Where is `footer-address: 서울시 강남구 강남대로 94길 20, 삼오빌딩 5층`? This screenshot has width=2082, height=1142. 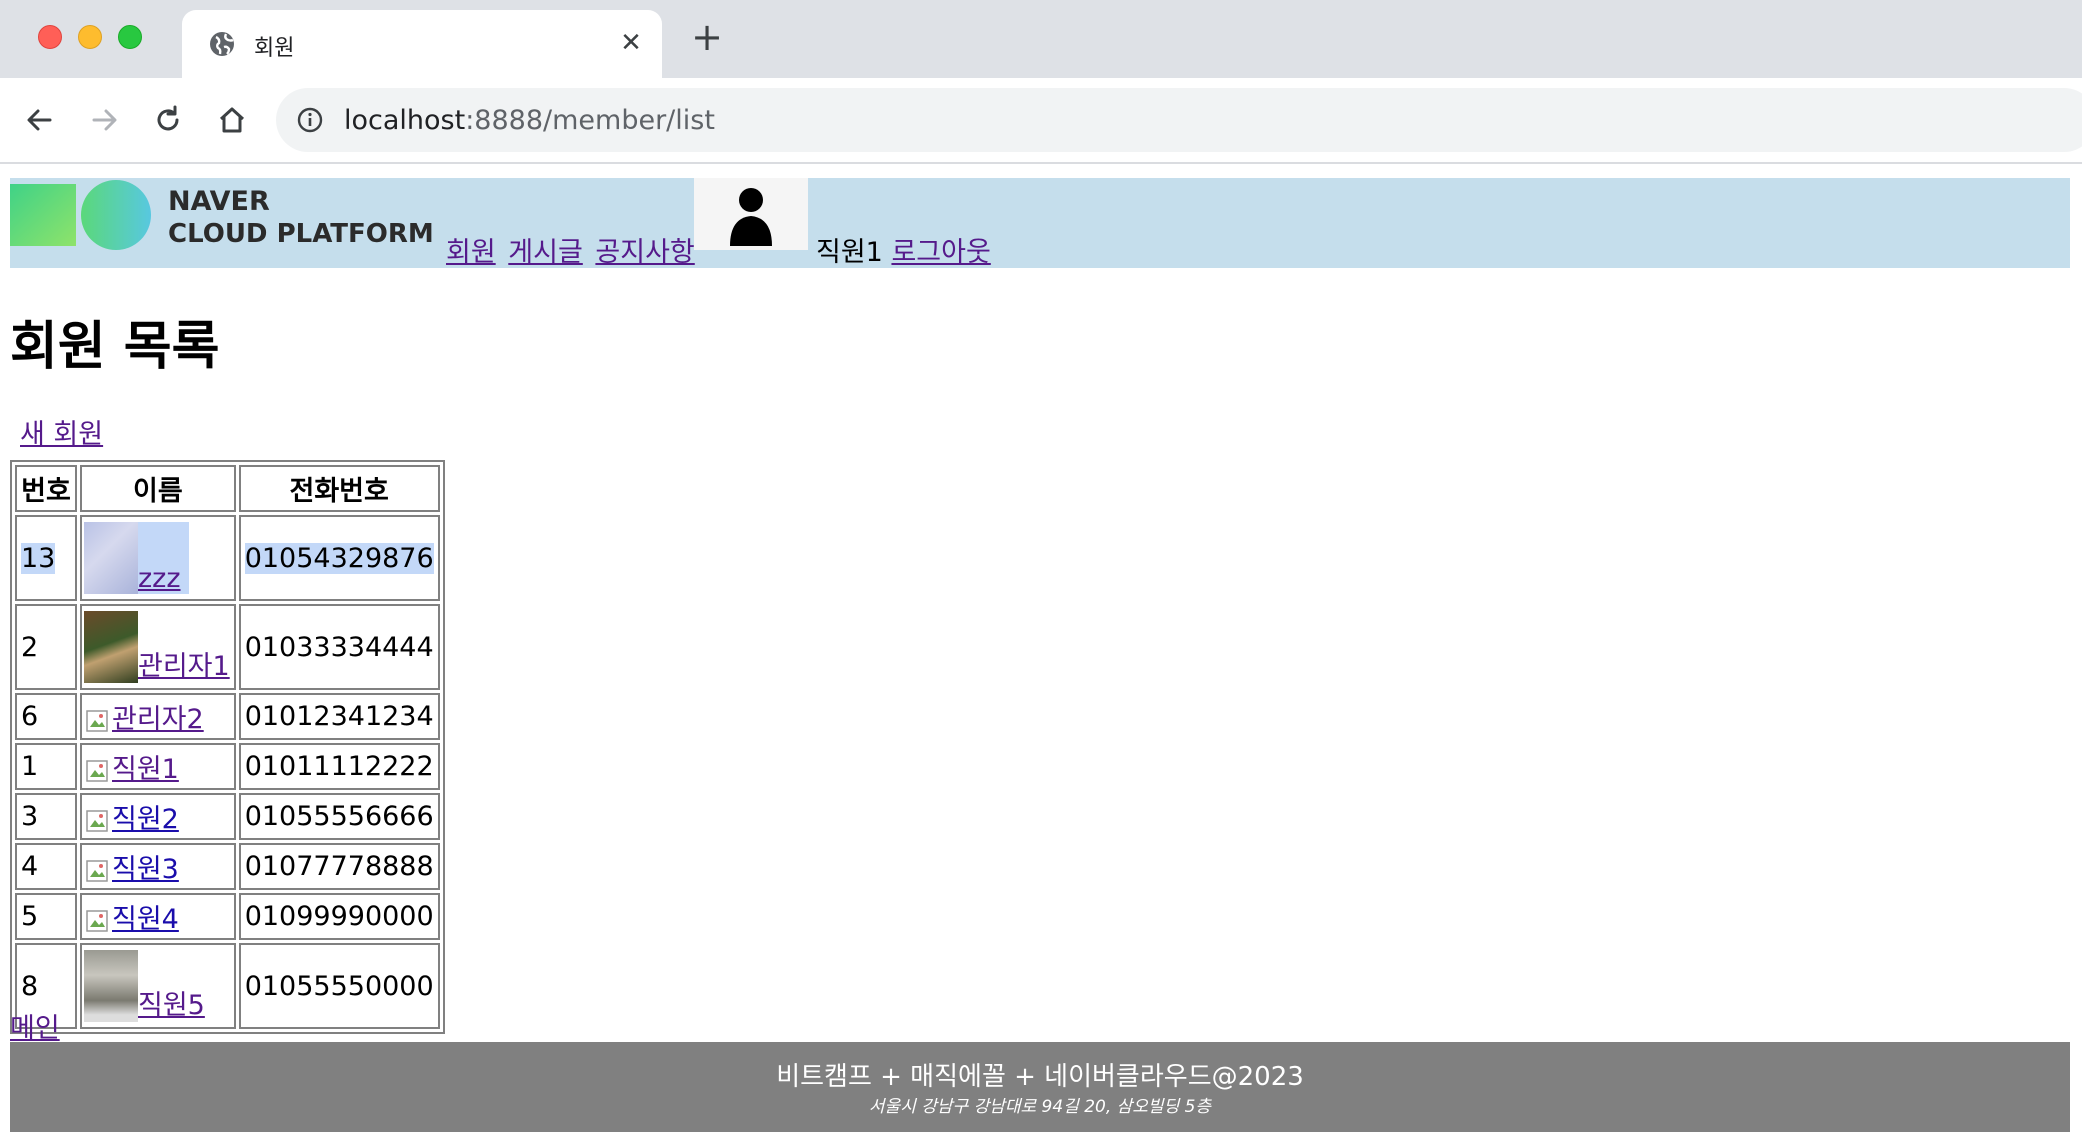
footer-address: 서울시 강남구 강남대로 94길 20, 삼오빌딩 5층 is located at coordinates (1040, 1107).